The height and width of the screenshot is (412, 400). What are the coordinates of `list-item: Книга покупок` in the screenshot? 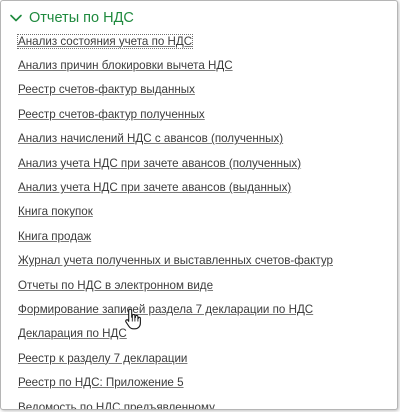 It's located at (175, 212).